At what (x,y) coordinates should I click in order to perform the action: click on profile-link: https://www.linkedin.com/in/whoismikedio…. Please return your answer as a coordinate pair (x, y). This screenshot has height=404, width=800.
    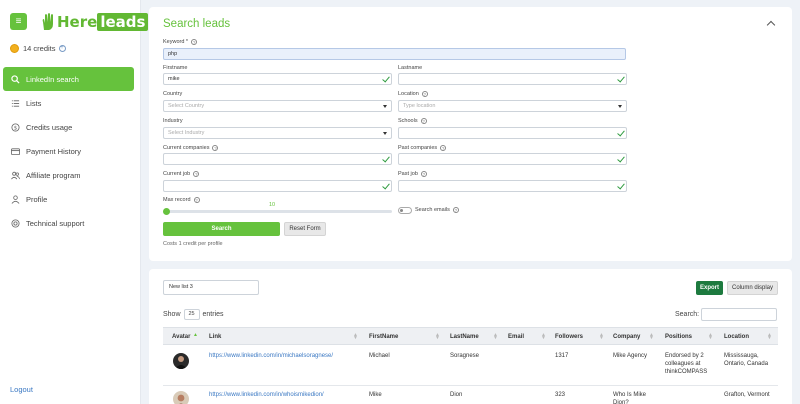
    Looking at the image, I should click on (266, 395).